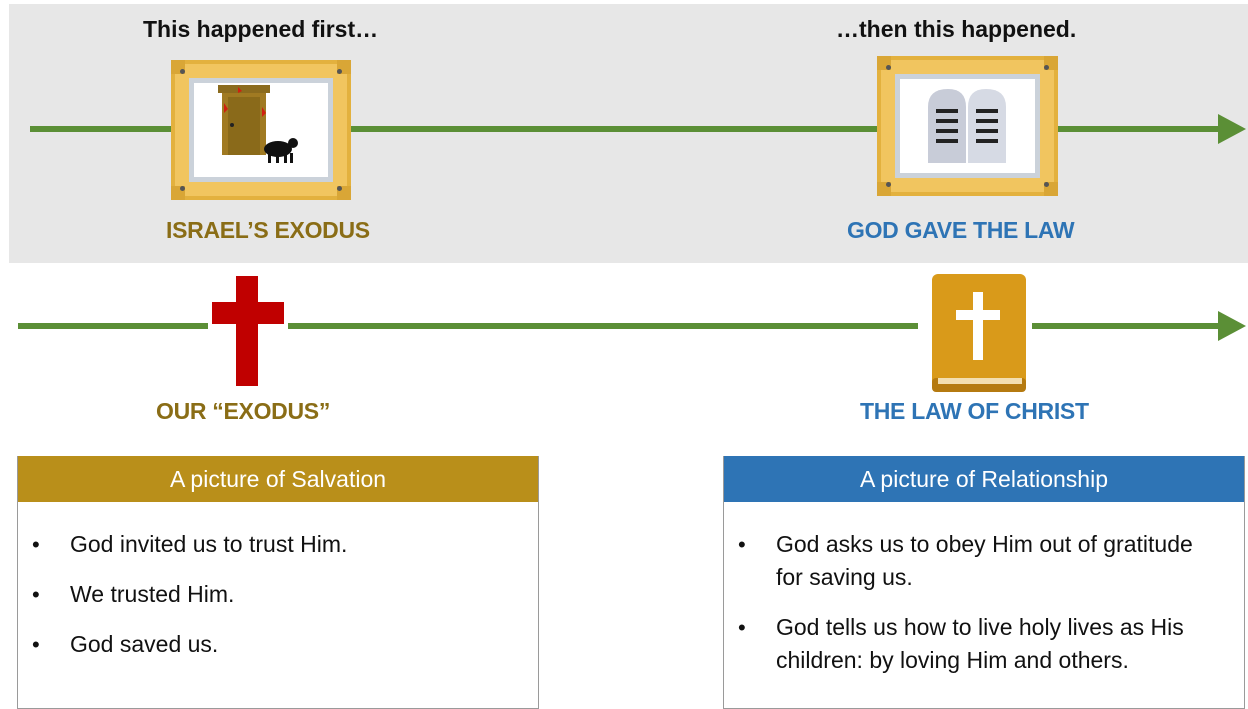  What do you see at coordinates (243, 411) in the screenshot?
I see `our-exodus-label: OUR “EXODUS”` at bounding box center [243, 411].